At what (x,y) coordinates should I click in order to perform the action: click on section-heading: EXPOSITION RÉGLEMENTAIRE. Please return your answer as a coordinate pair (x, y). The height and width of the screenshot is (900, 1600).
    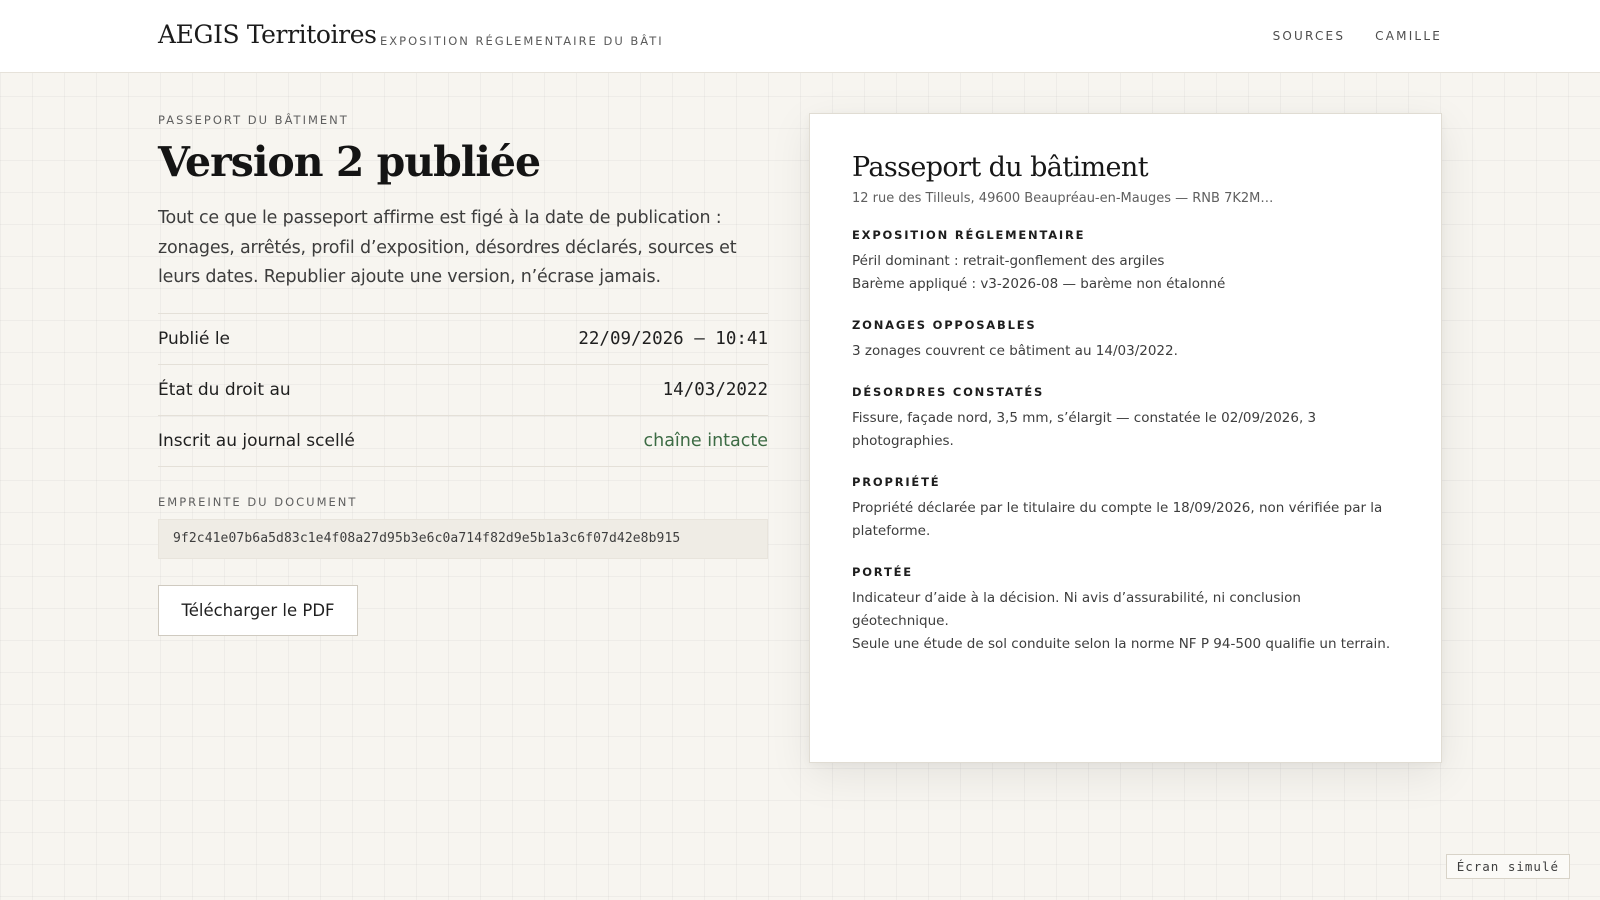
    Looking at the image, I should click on (969, 235).